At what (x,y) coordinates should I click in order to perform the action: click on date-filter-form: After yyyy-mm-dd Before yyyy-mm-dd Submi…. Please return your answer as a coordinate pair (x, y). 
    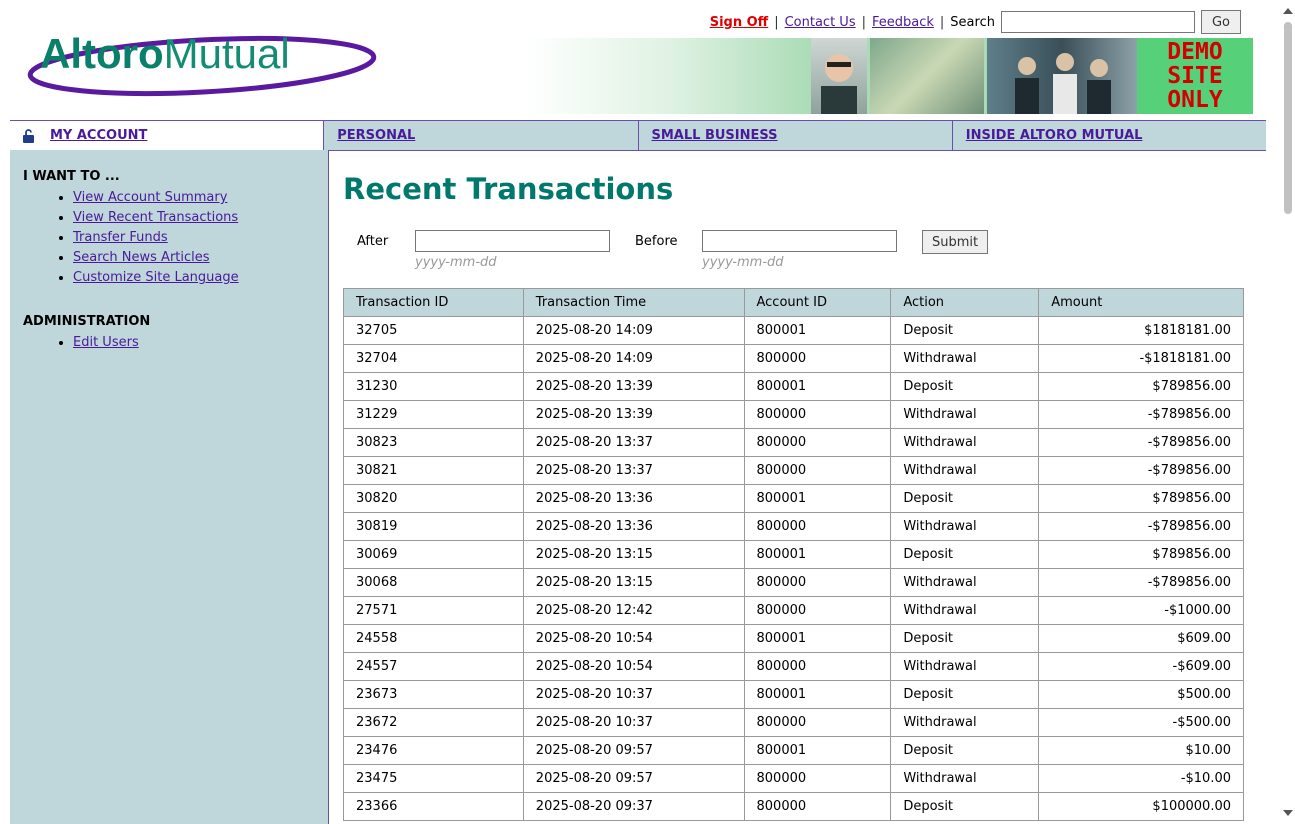
    Looking at the image, I should click on (693, 255).